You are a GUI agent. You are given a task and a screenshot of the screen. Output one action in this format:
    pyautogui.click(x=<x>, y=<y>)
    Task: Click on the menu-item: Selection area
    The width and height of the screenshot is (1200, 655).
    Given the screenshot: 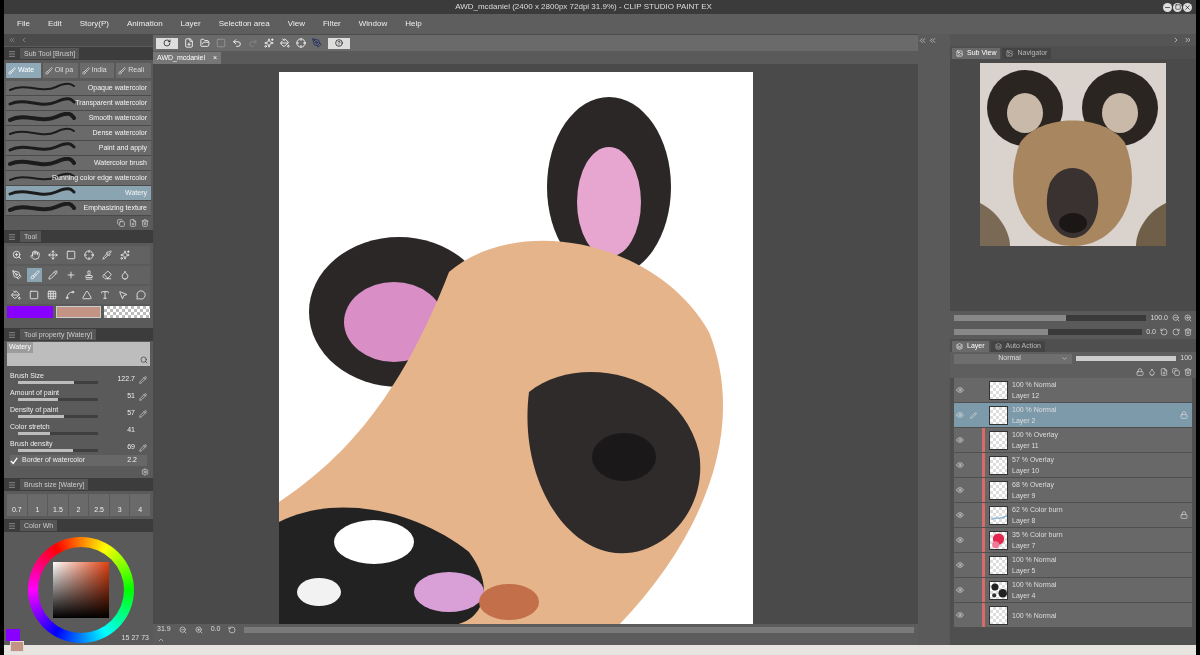 What is the action you would take?
    pyautogui.click(x=244, y=24)
    